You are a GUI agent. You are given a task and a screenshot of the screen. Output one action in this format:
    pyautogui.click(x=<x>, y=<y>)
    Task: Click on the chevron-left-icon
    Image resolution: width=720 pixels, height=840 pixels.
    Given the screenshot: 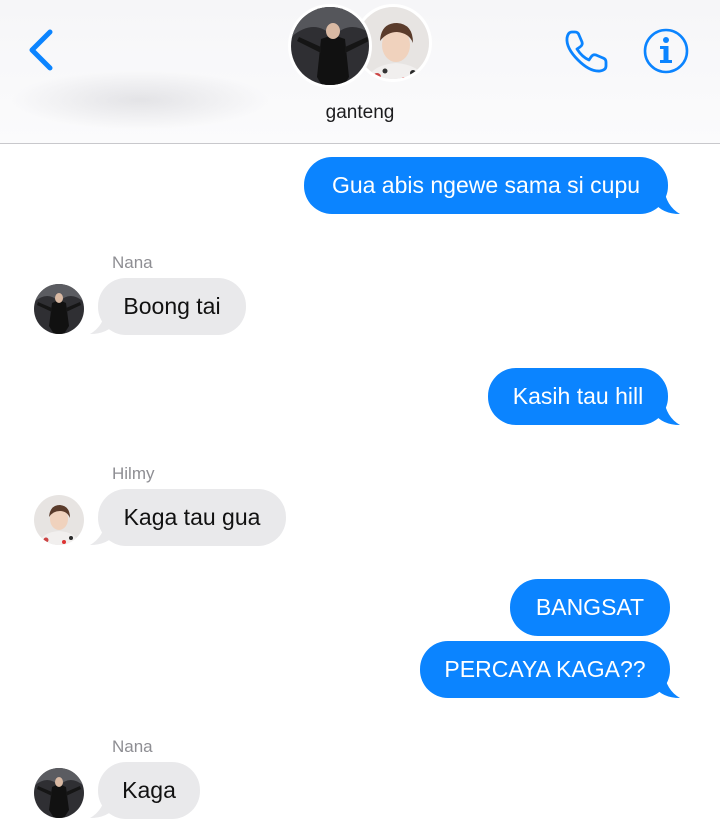 What is the action you would take?
    pyautogui.click(x=41, y=50)
    